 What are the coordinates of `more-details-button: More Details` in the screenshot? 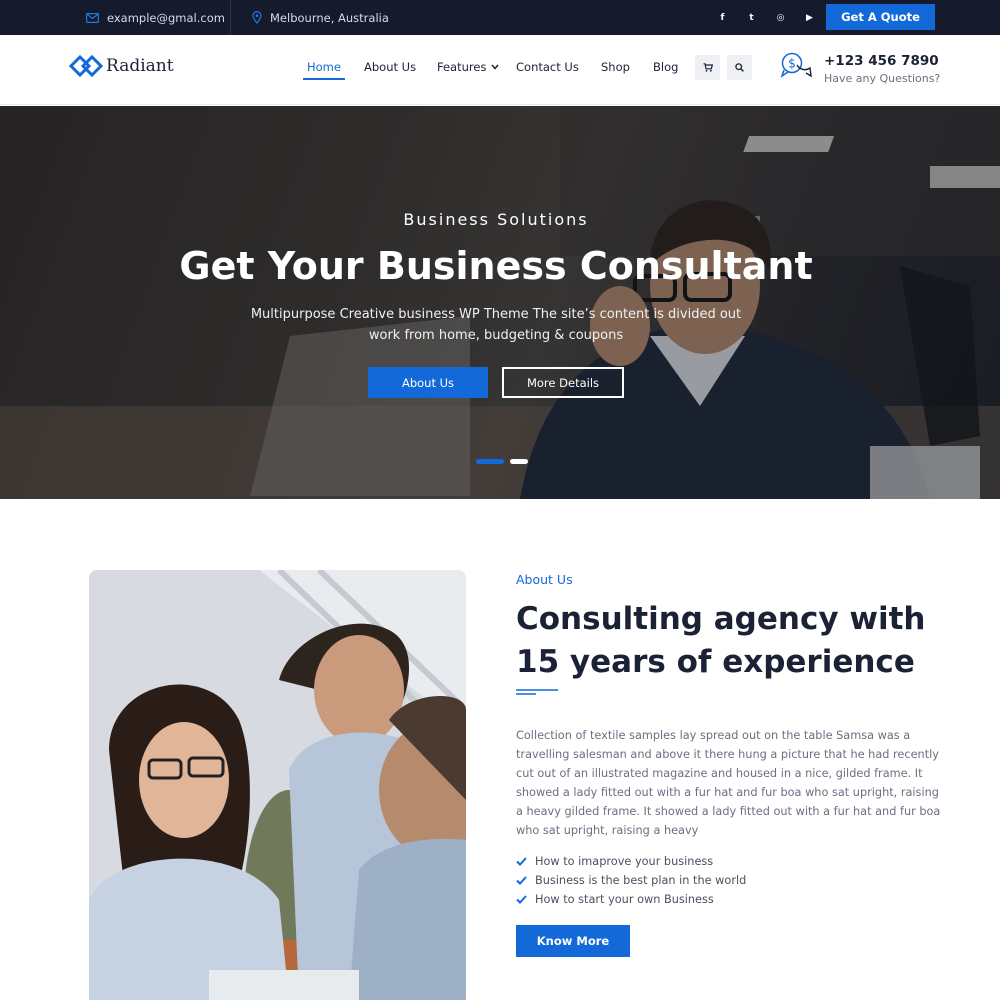 It's located at (563, 382).